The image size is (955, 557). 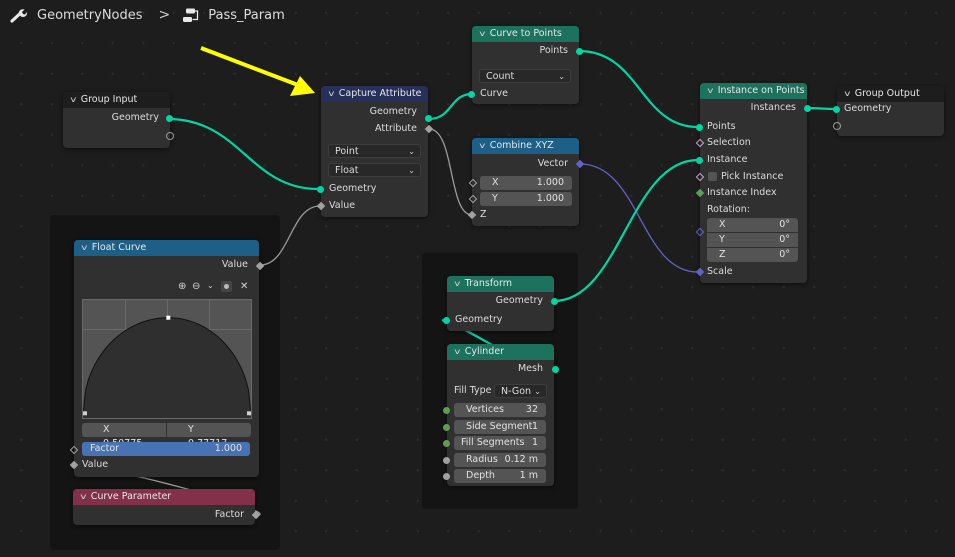 What do you see at coordinates (244, 286) in the screenshot?
I see `close-icon: ✕` at bounding box center [244, 286].